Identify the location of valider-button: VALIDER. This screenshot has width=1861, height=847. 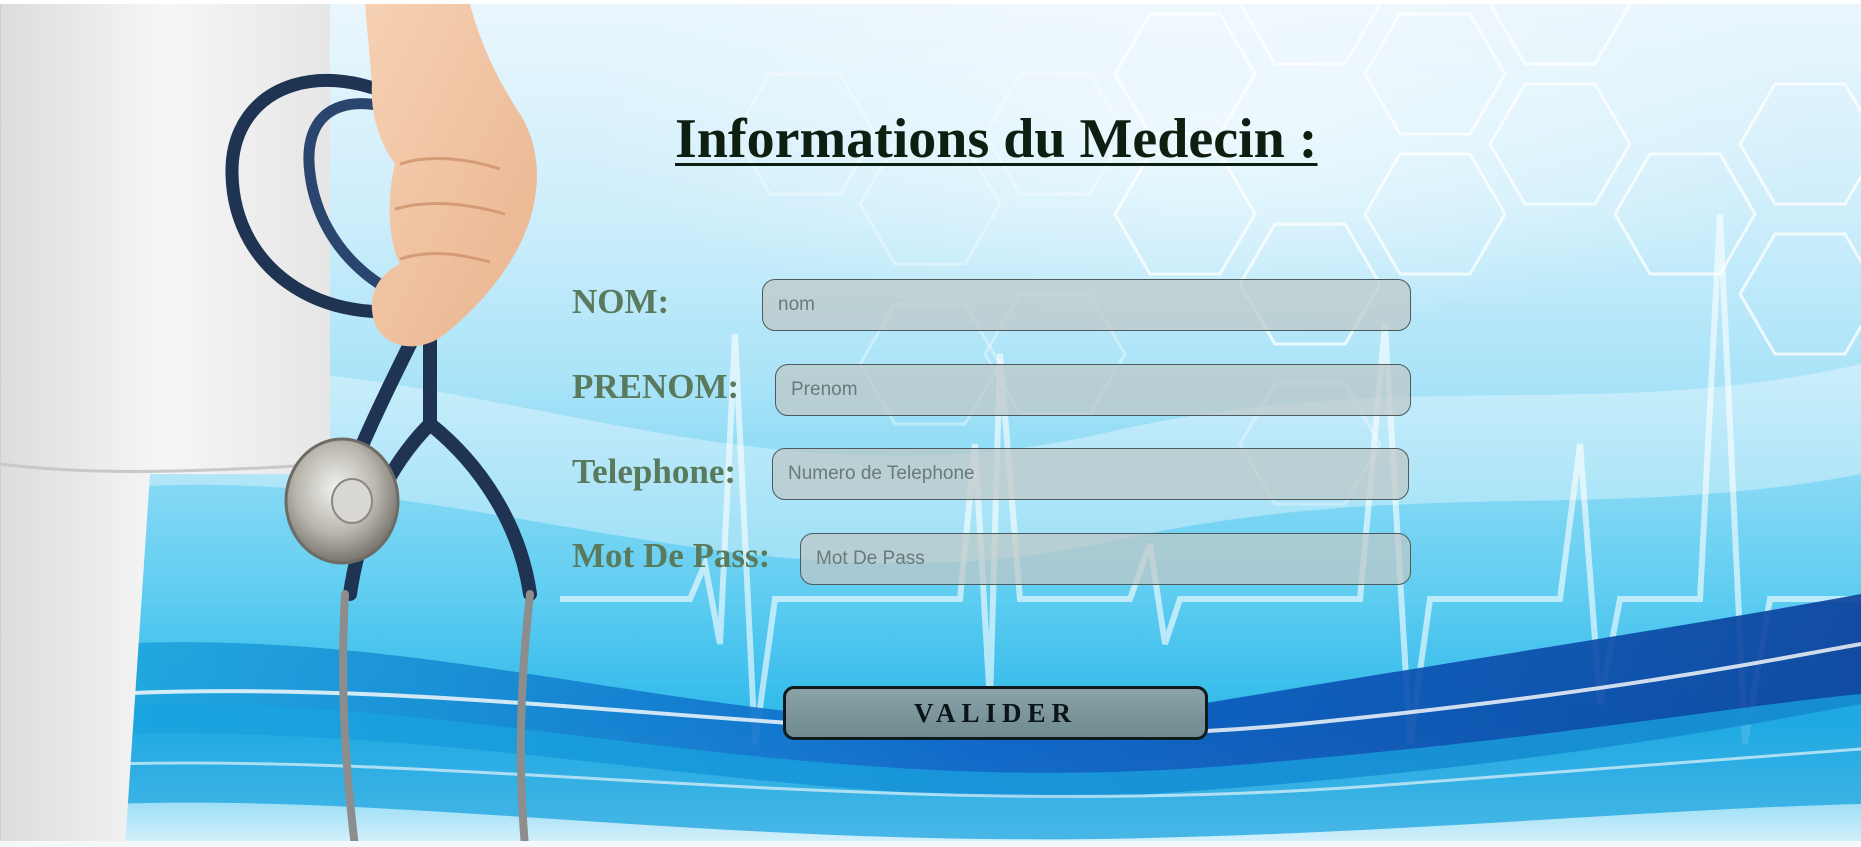
(995, 713).